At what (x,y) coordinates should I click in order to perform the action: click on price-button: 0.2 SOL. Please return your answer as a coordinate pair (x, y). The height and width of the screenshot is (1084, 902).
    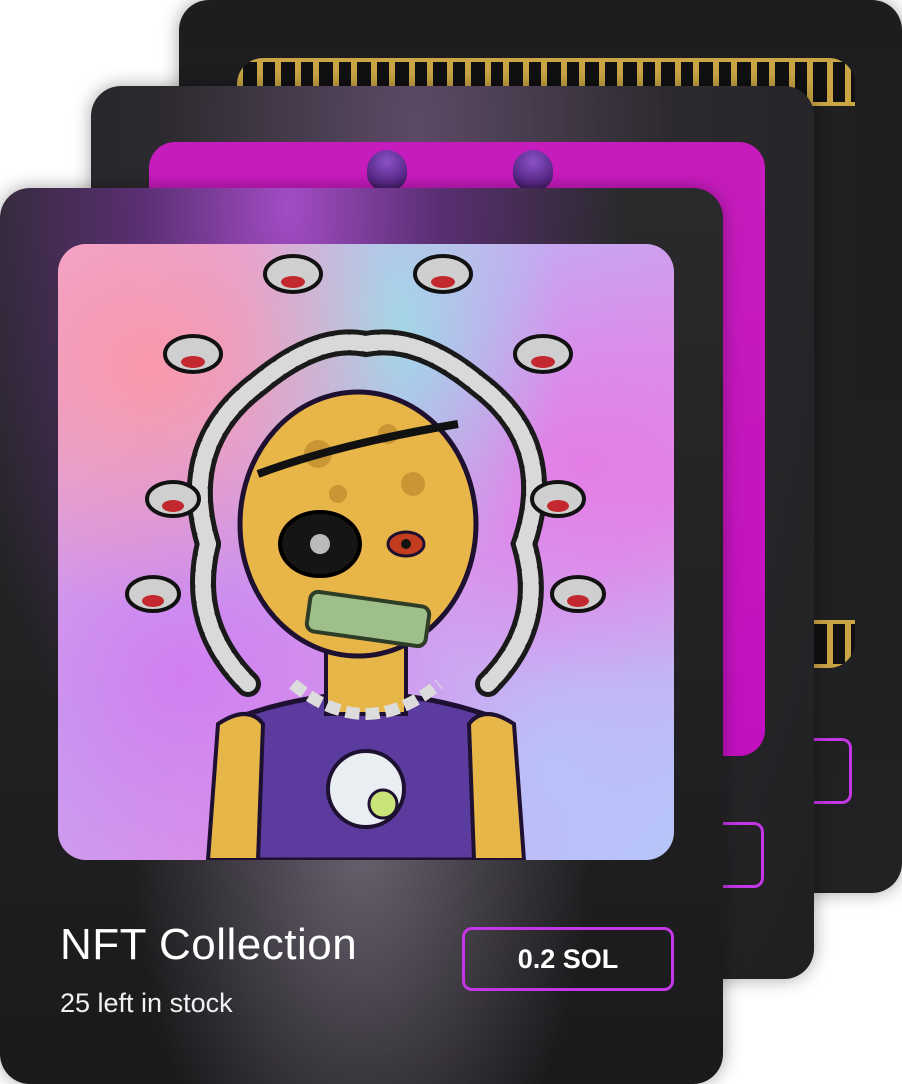
    Looking at the image, I should click on (568, 959).